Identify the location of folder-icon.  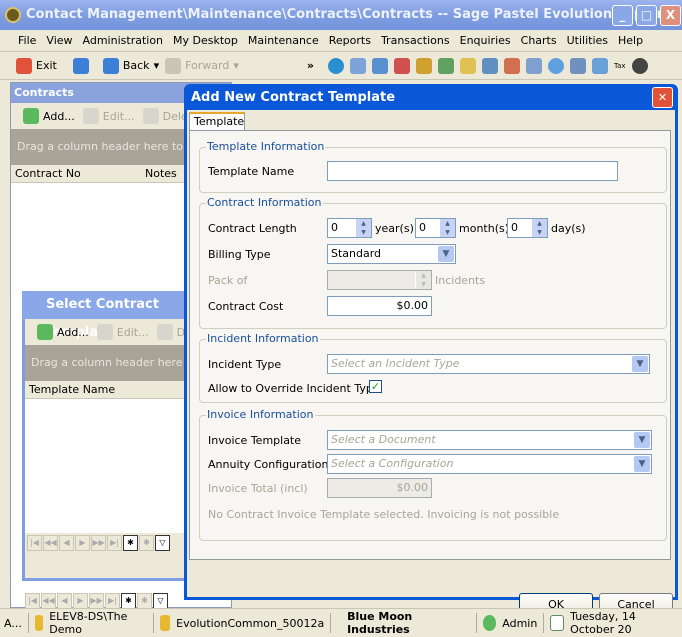
(577, 65).